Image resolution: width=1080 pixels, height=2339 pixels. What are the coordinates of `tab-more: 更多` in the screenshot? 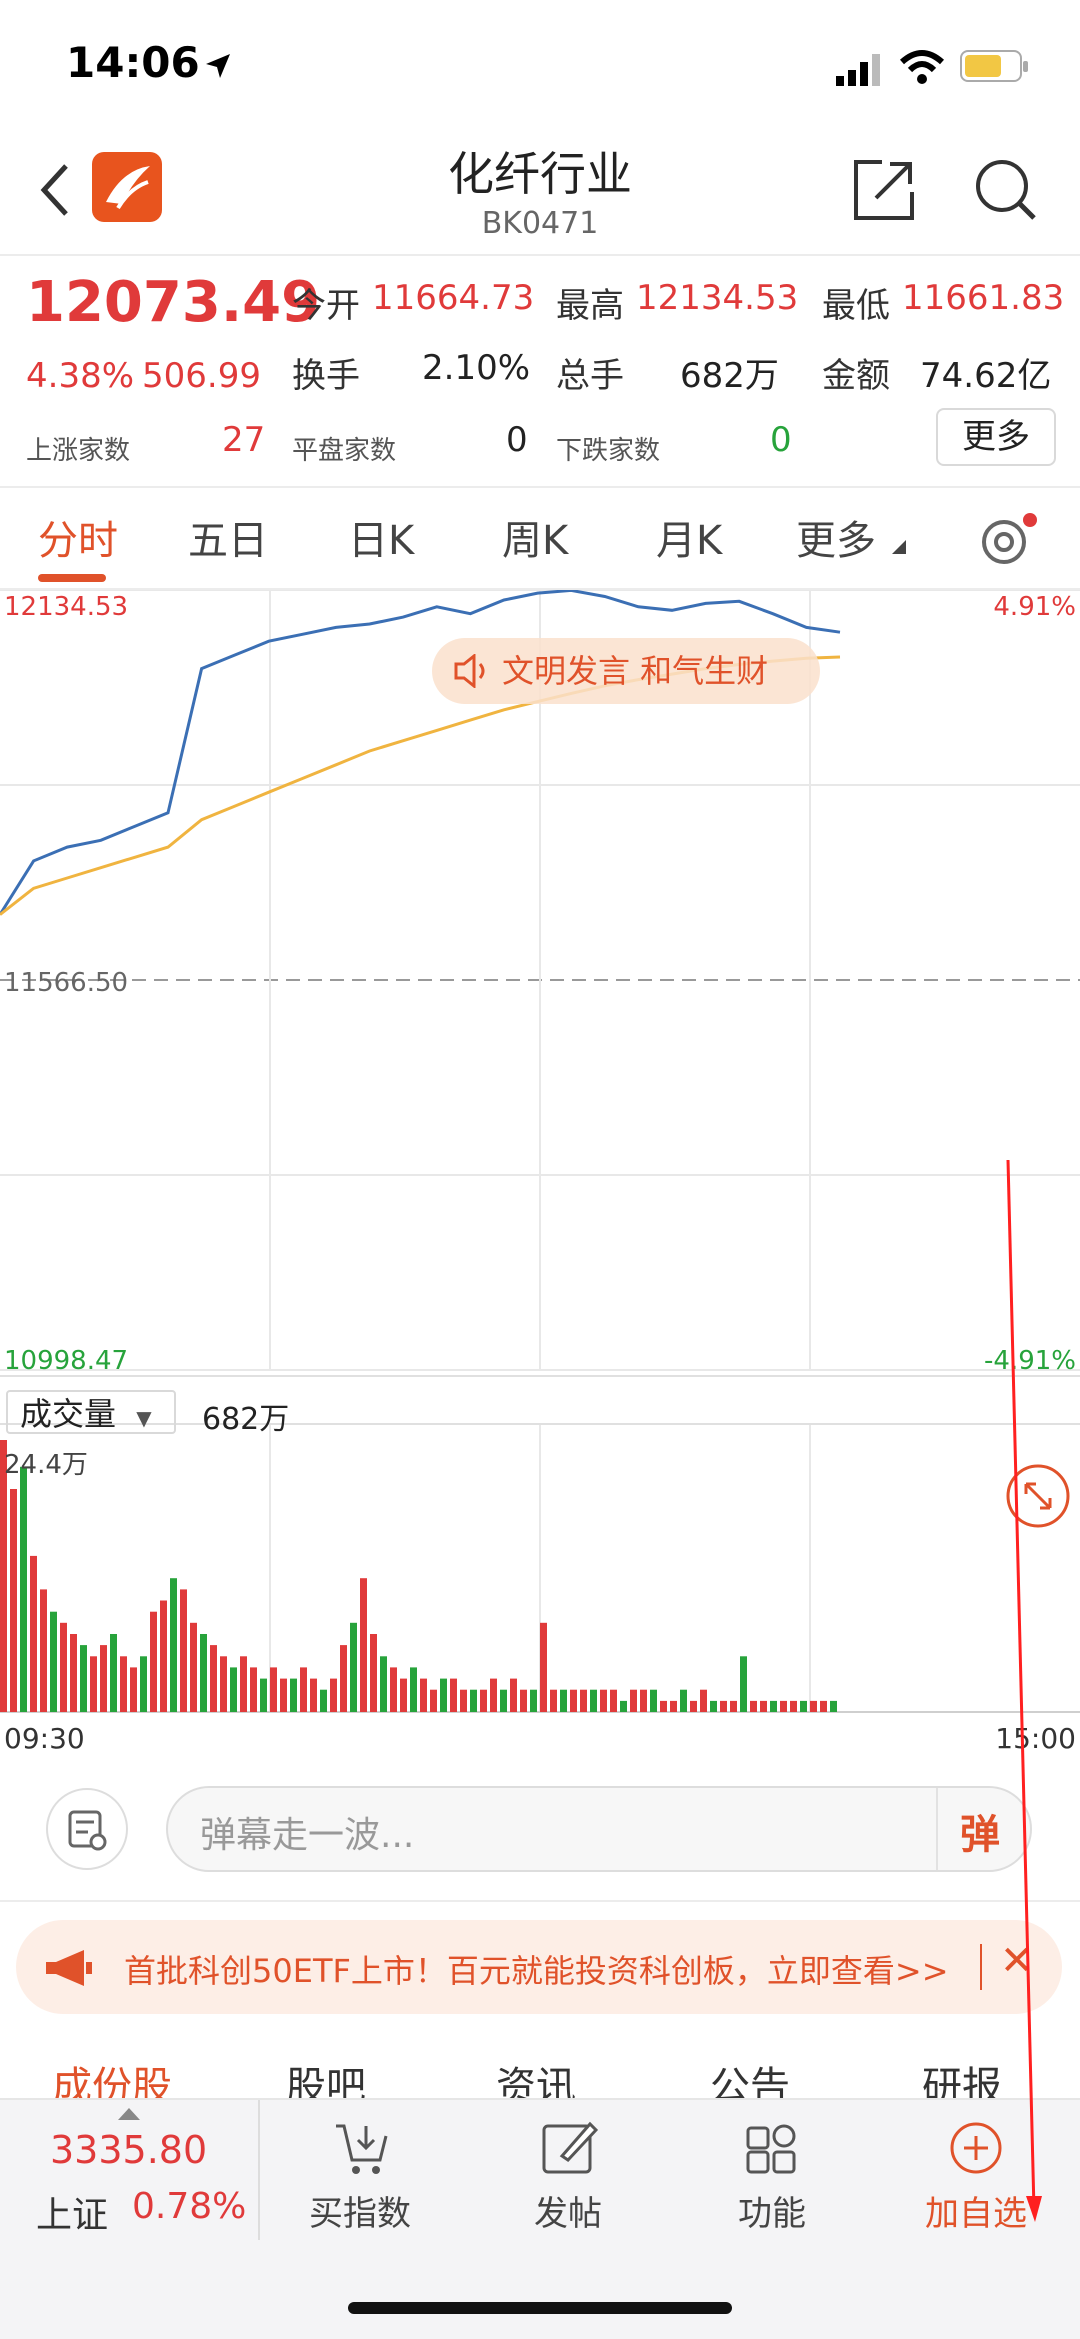 It's located at (836, 537).